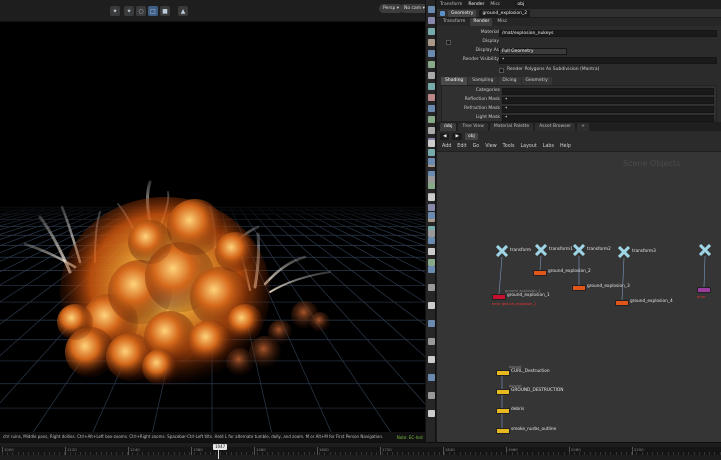 The image size is (721, 460). What do you see at coordinates (476, 4) in the screenshot?
I see `tab-render: Render` at bounding box center [476, 4].